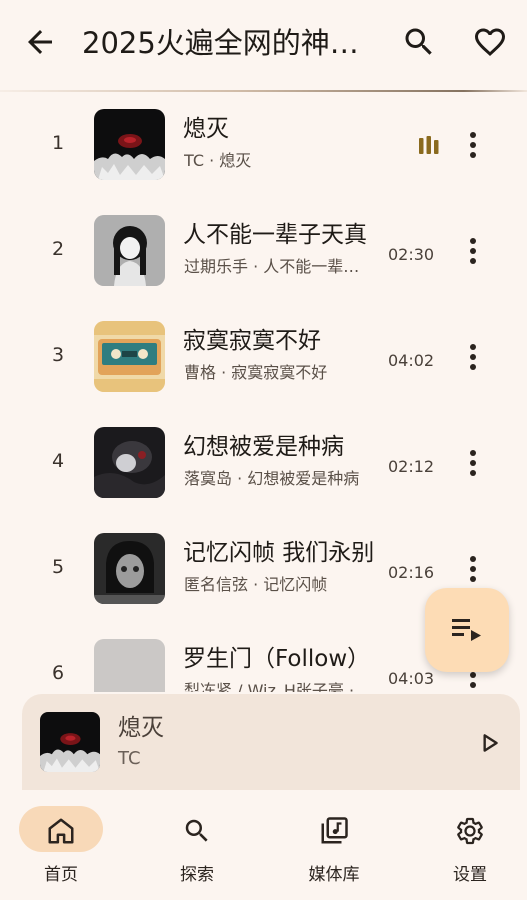  What do you see at coordinates (197, 875) in the screenshot?
I see `nav-label: 探索` at bounding box center [197, 875].